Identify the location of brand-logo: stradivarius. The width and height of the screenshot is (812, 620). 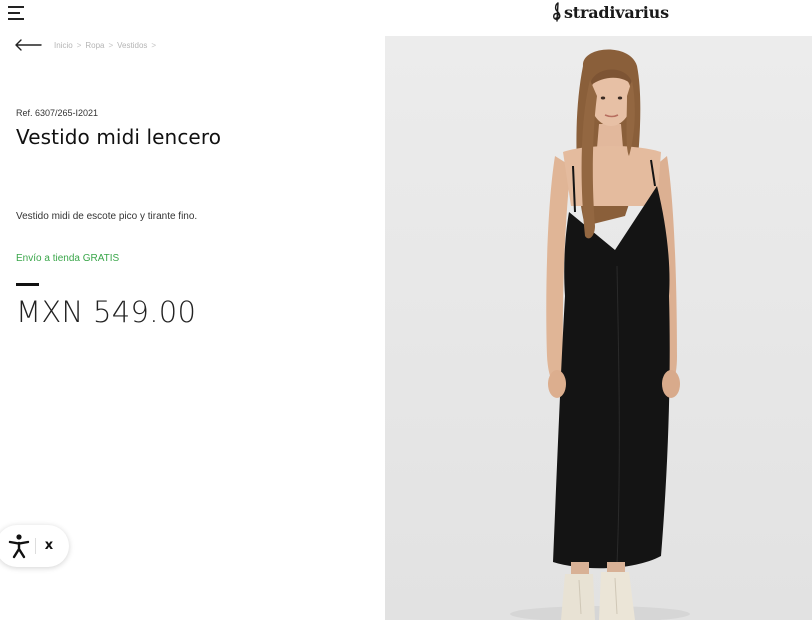
(610, 12).